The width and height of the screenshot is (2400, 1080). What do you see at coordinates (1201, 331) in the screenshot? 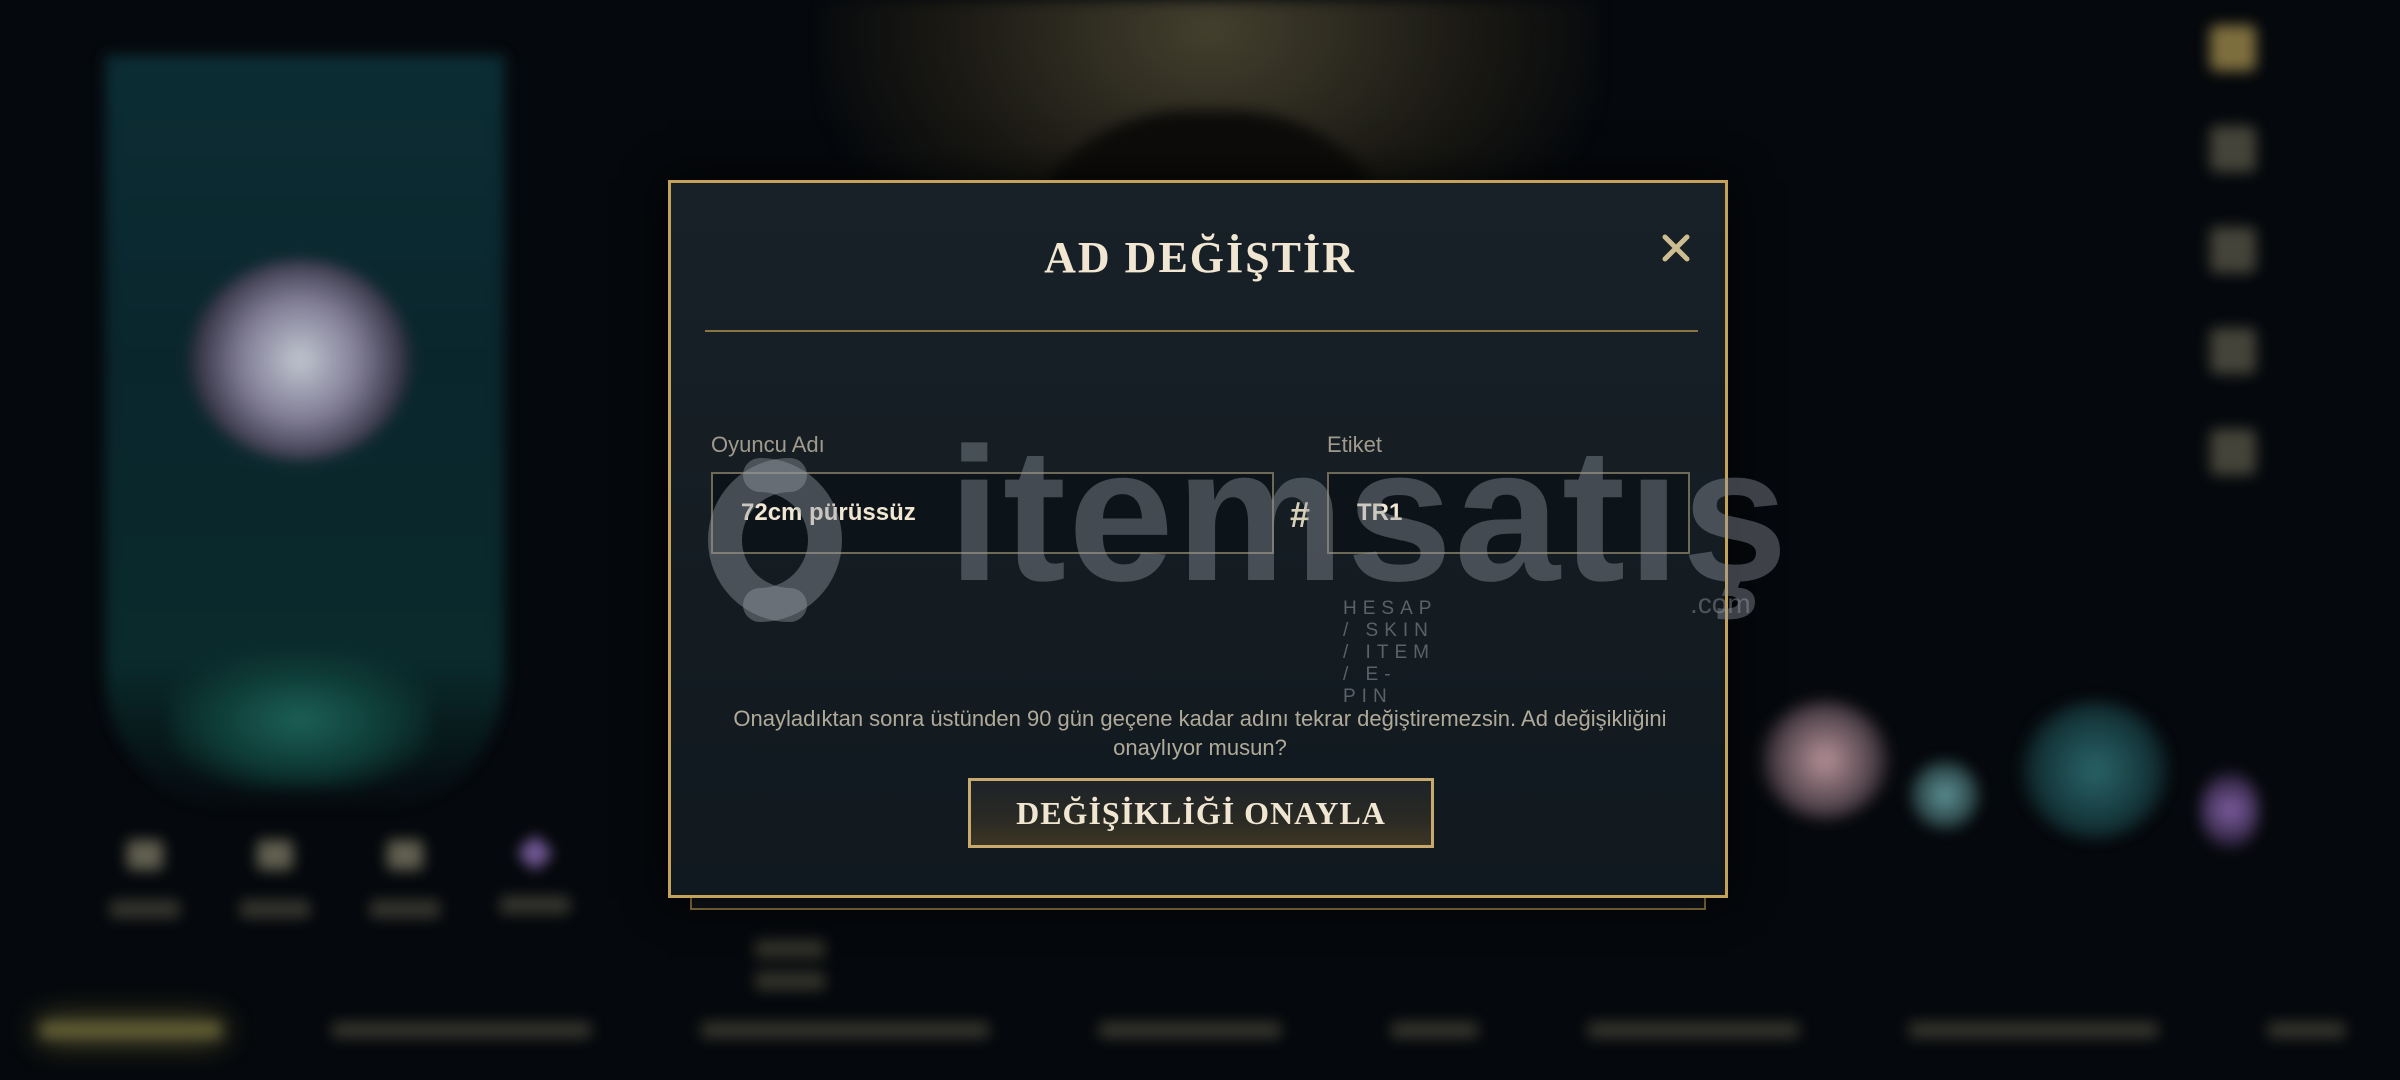
I see `title-divider` at bounding box center [1201, 331].